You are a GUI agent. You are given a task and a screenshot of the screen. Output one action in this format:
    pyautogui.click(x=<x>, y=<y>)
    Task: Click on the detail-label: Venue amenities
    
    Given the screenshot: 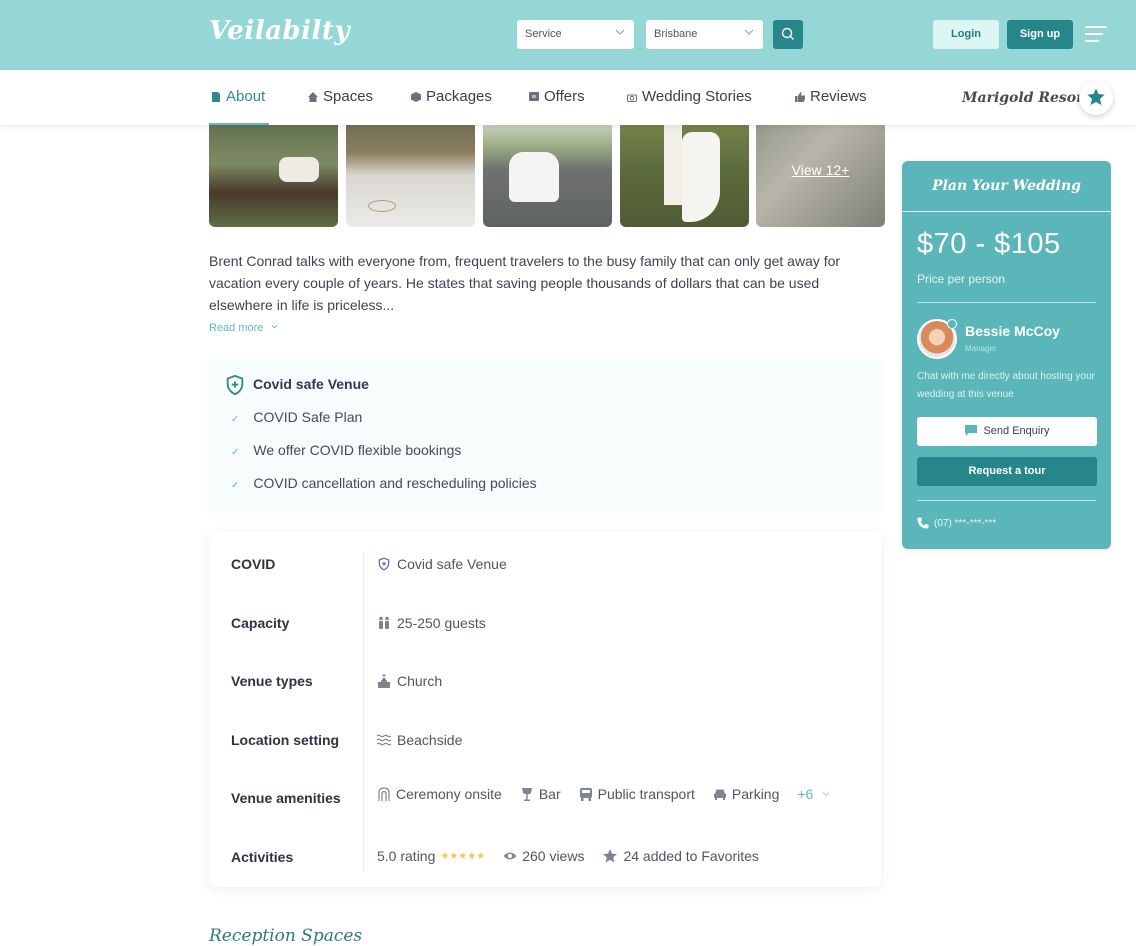 What is the action you would take?
    pyautogui.click(x=286, y=798)
    